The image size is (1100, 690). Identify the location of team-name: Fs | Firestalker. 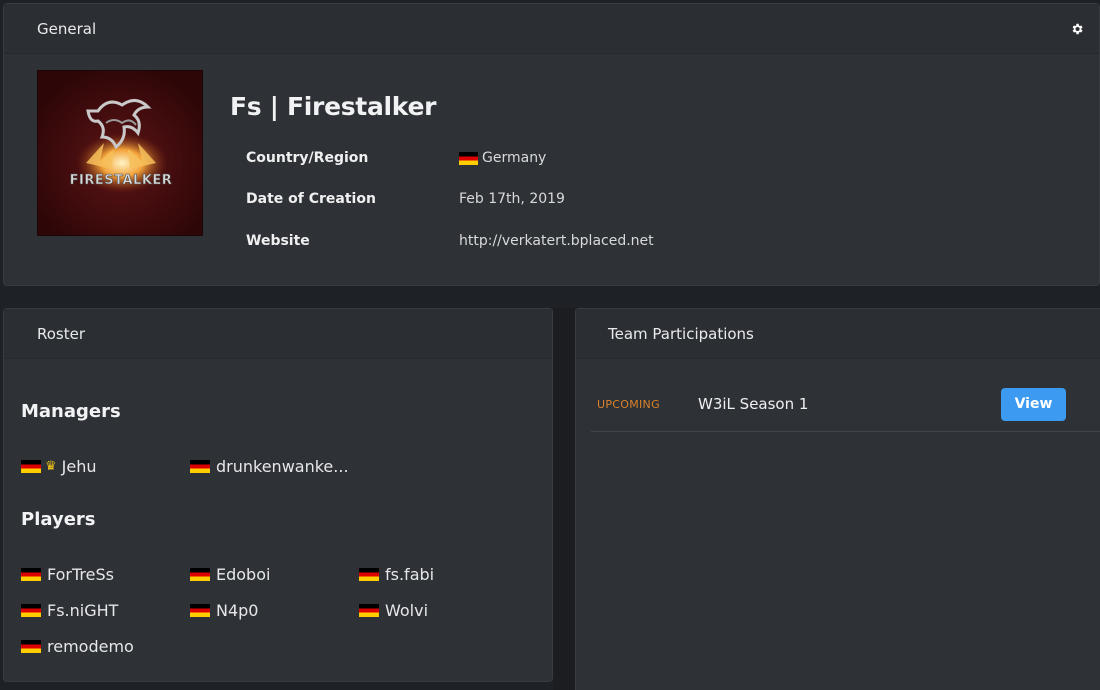
(333, 106).